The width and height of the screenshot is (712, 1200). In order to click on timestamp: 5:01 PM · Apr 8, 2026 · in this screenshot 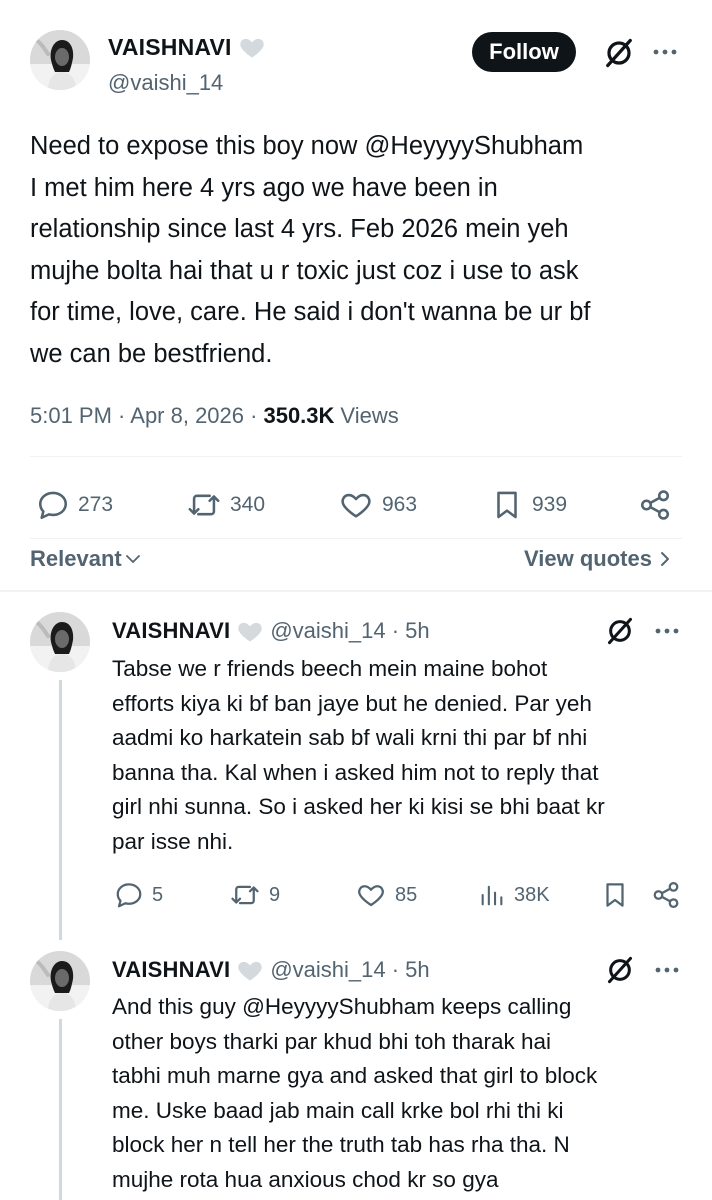, I will do `click(143, 416)`.